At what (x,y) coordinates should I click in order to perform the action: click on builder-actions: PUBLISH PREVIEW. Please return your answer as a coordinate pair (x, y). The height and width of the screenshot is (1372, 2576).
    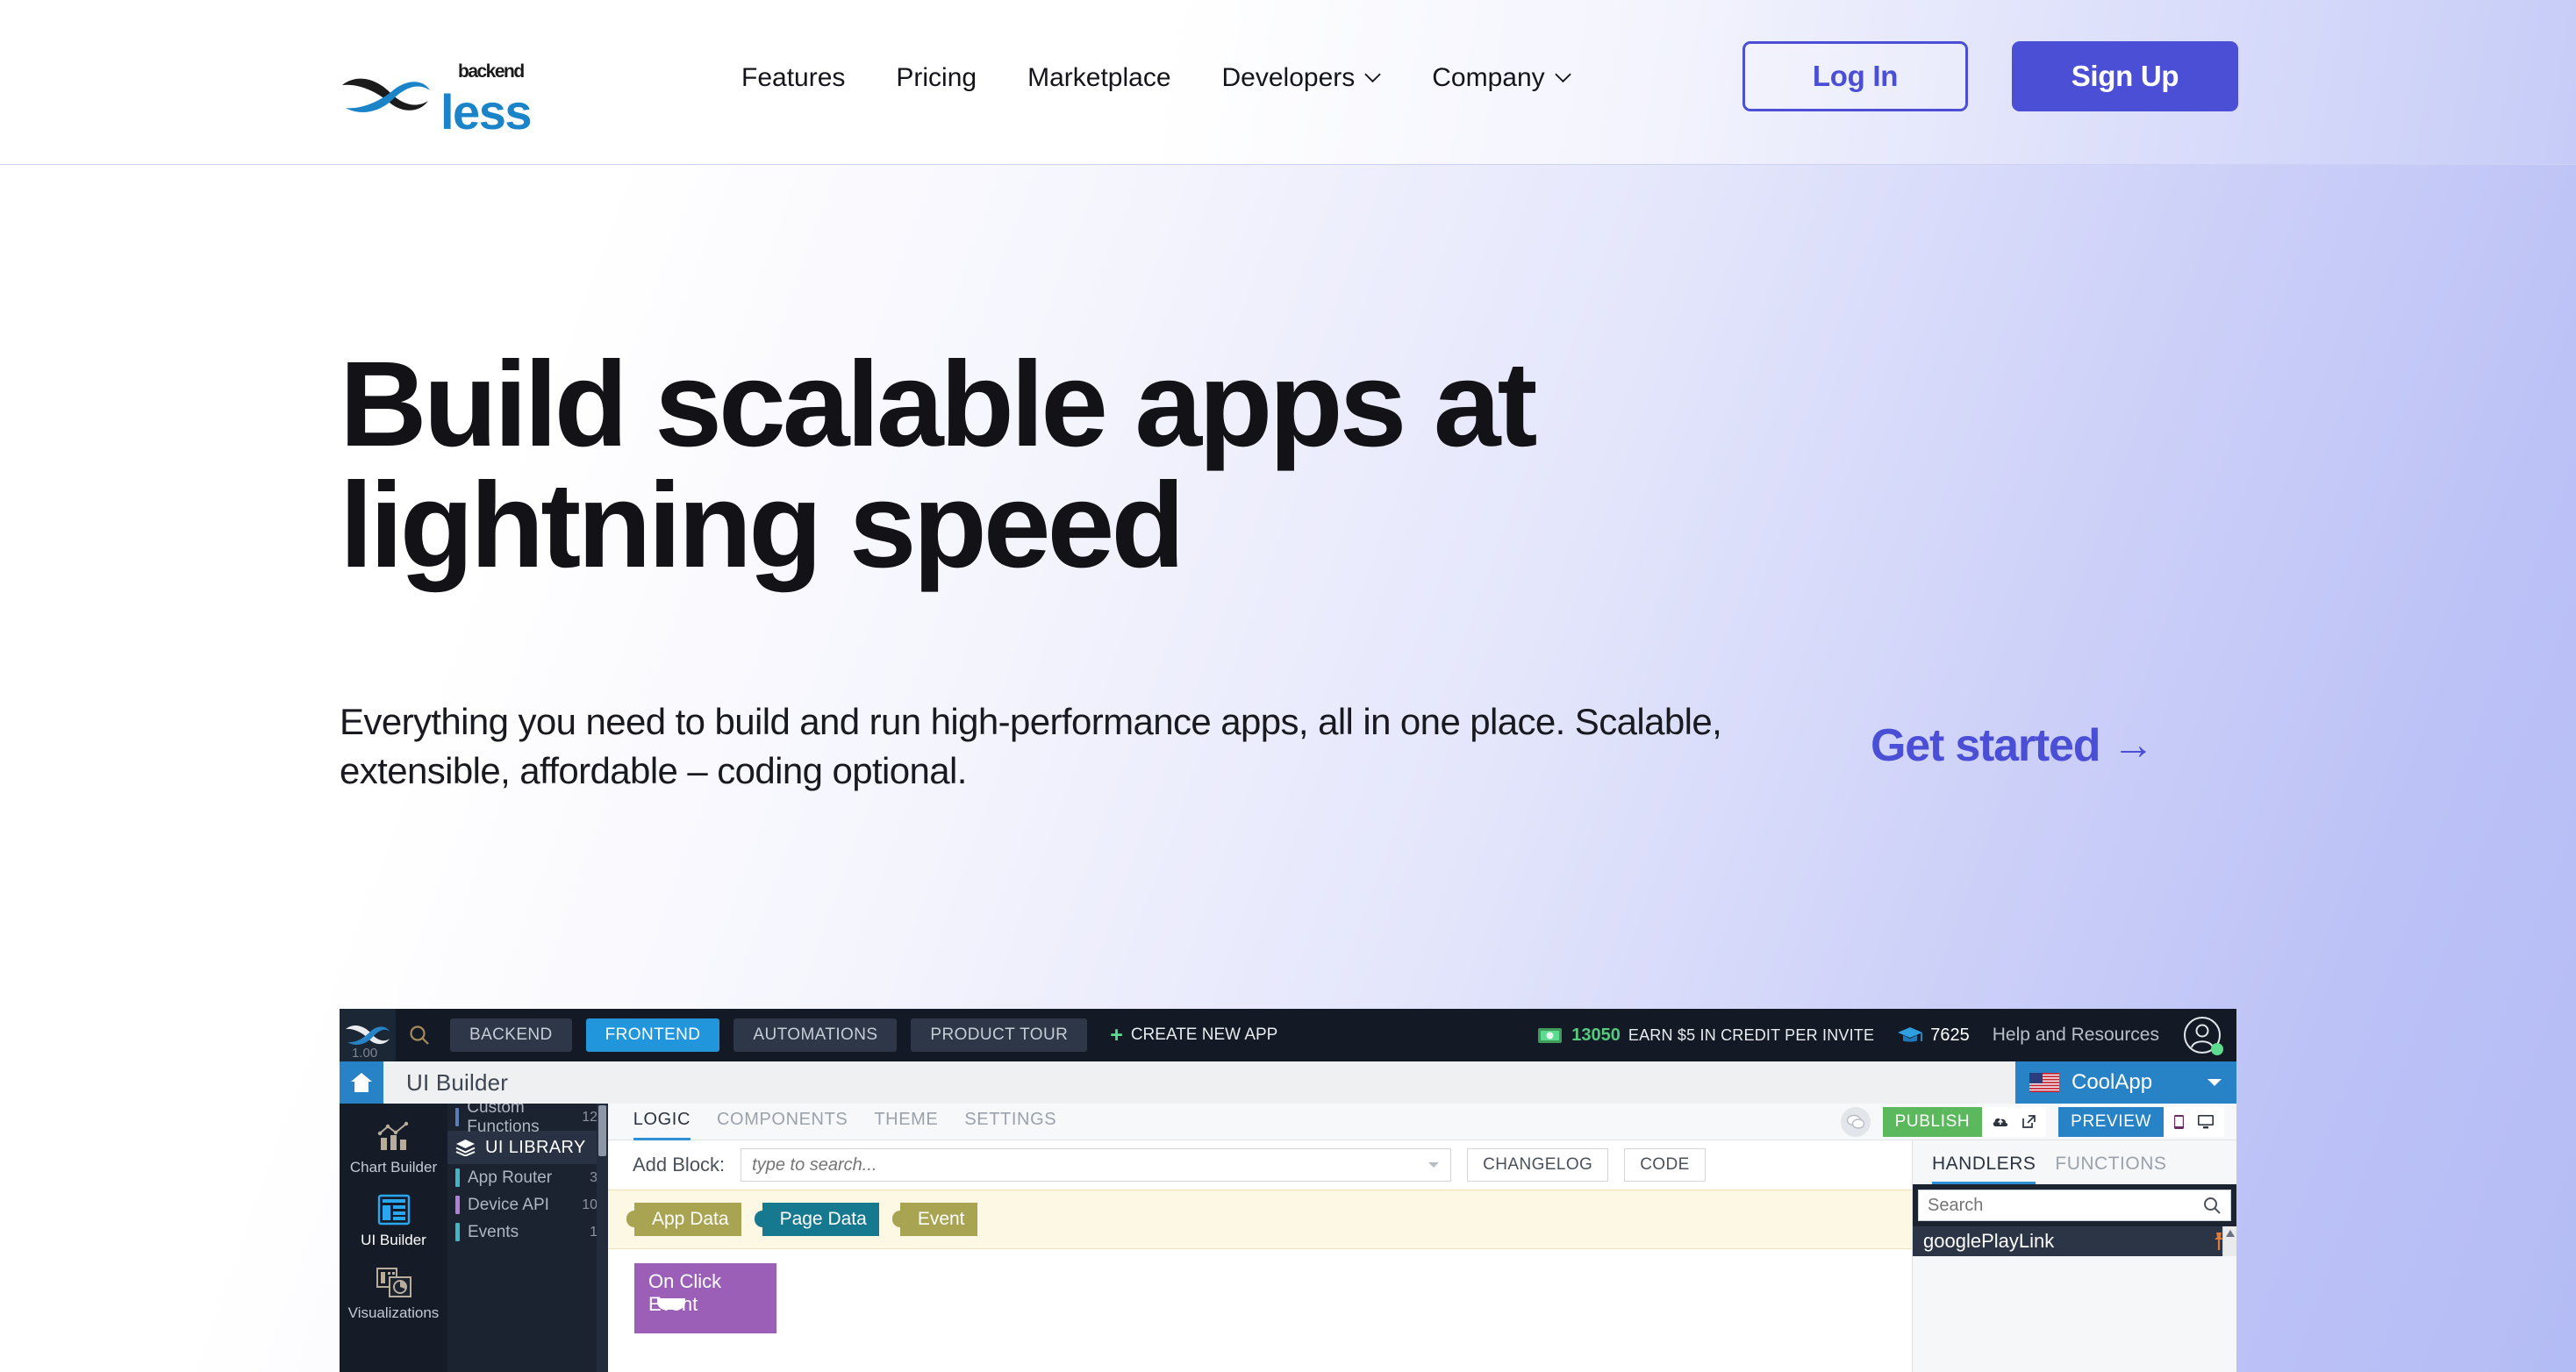
    Looking at the image, I should click on (2038, 1121).